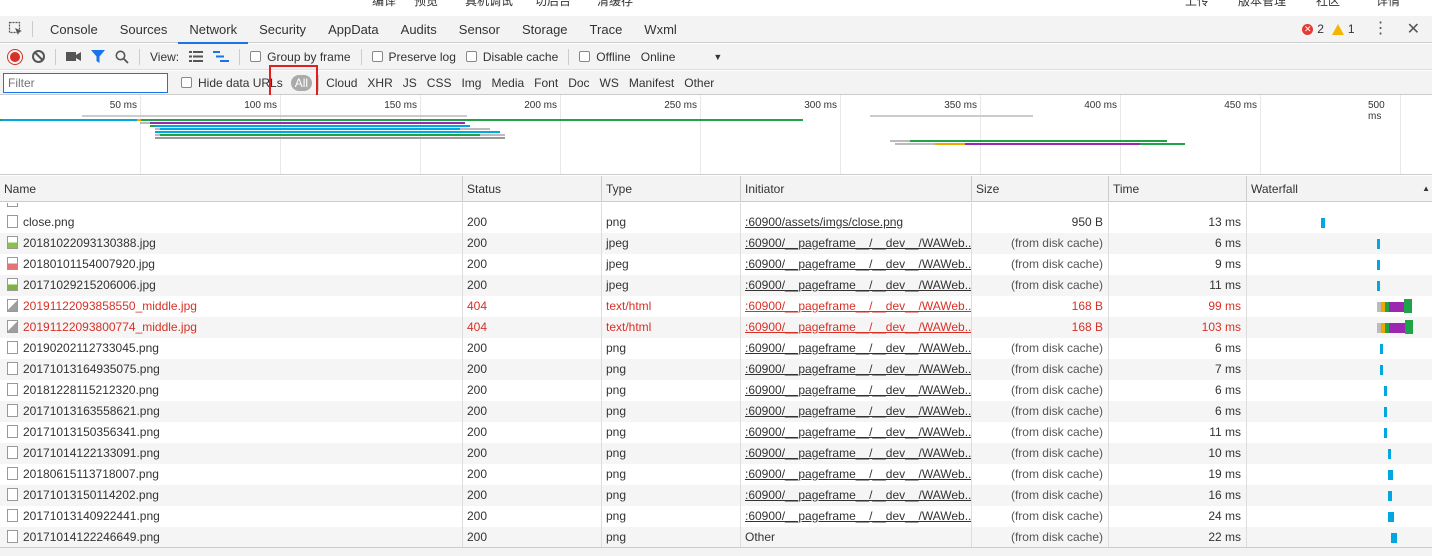  Describe the element at coordinates (110, 306) in the screenshot. I see `request-name: 20191122093858550_middle.jpg` at that location.